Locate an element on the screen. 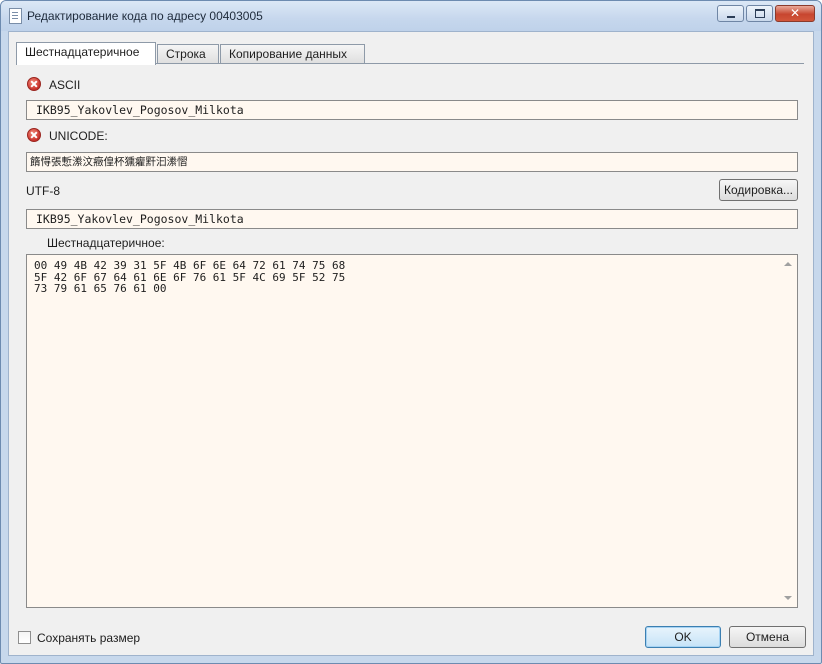 This screenshot has height=664, width=822. tab-hex: Шестнадцатеричное is located at coordinates (86, 53).